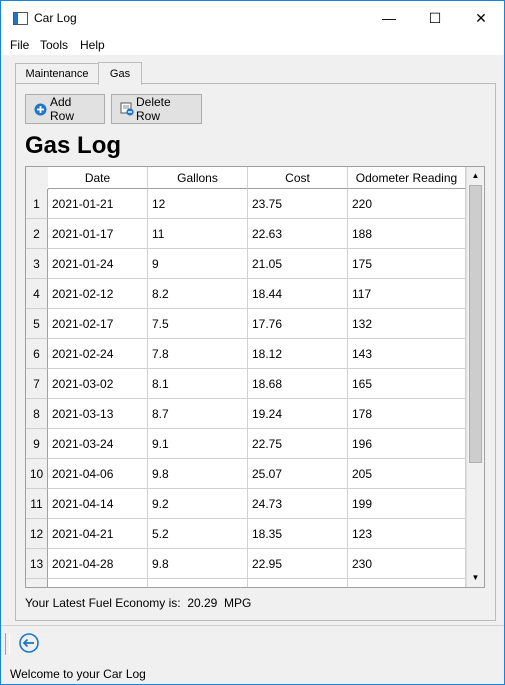 This screenshot has width=505, height=685. I want to click on table-row: 4 2021-02-12 8.2 18.44 117, so click(246, 294).